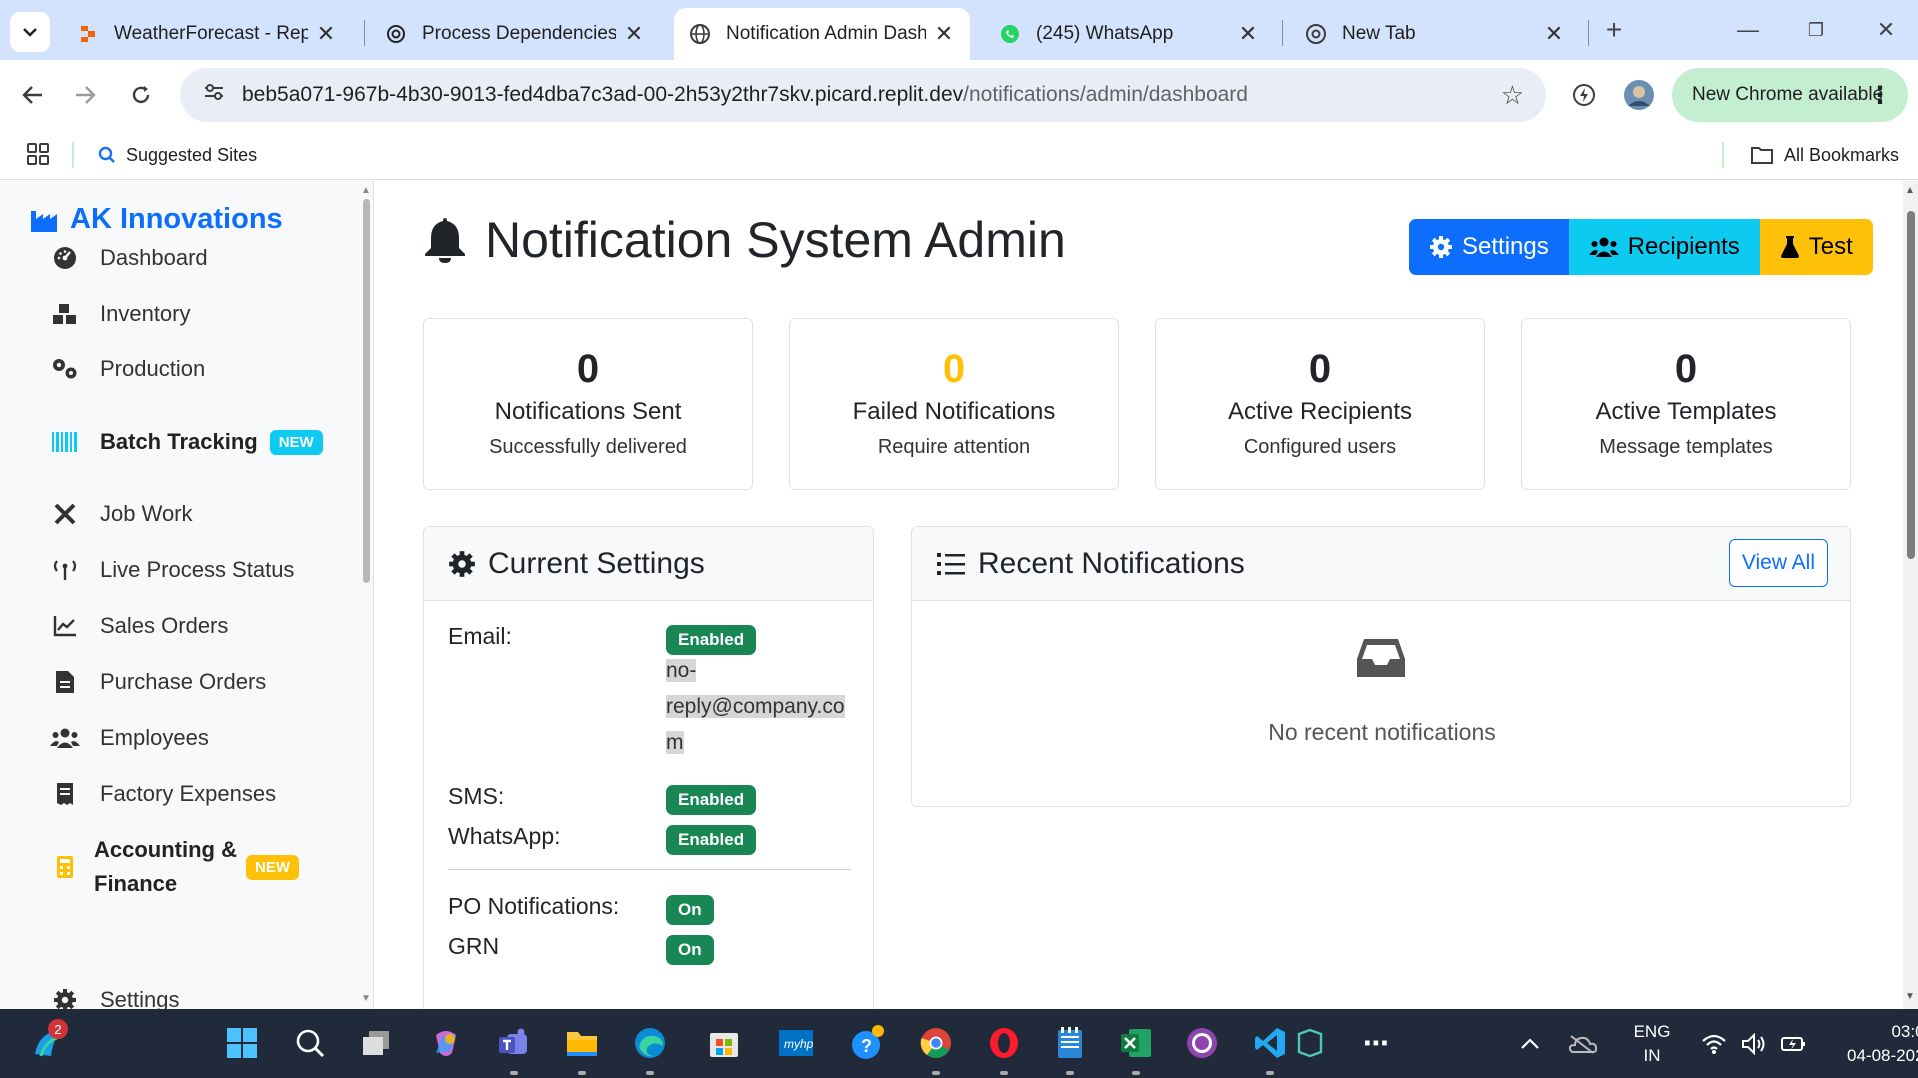 This screenshot has width=1918, height=1078. I want to click on clock: 03:07 04-08-2025, so click(1876, 1044).